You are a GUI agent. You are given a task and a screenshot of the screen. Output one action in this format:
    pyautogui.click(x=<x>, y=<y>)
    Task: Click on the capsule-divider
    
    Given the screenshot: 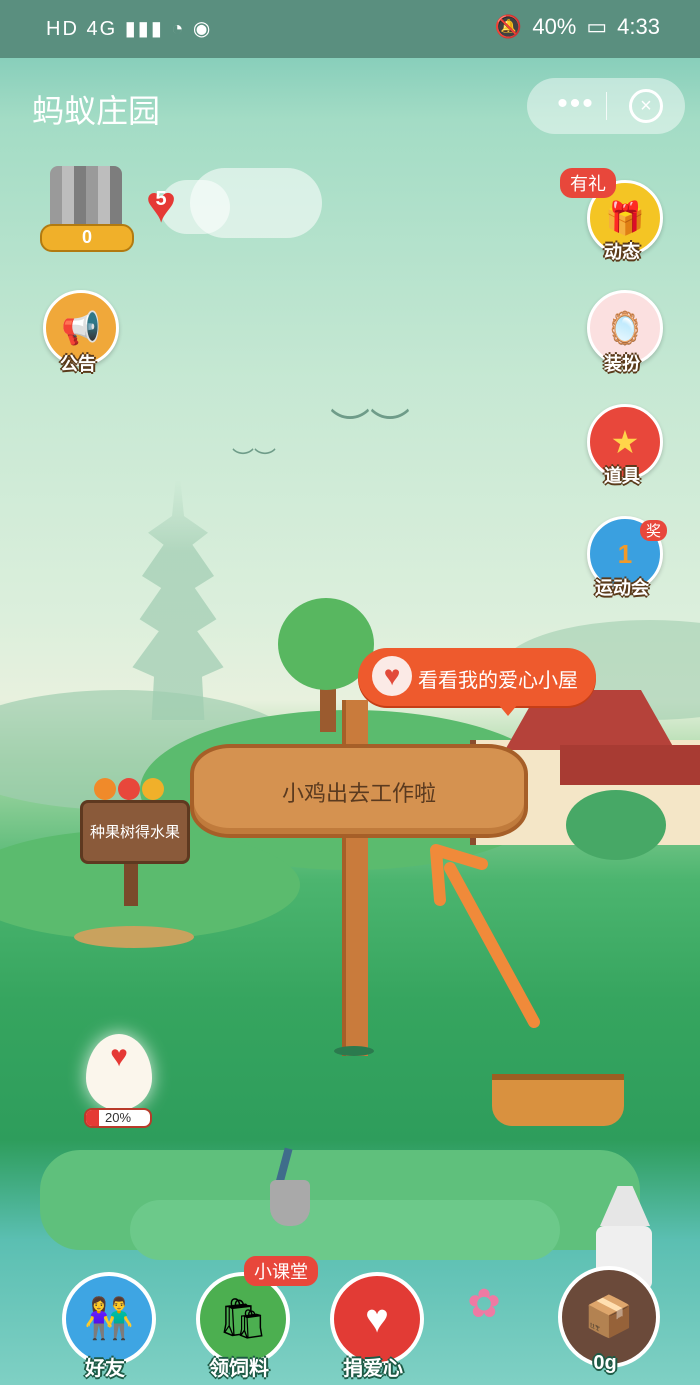 What is the action you would take?
    pyautogui.click(x=606, y=106)
    